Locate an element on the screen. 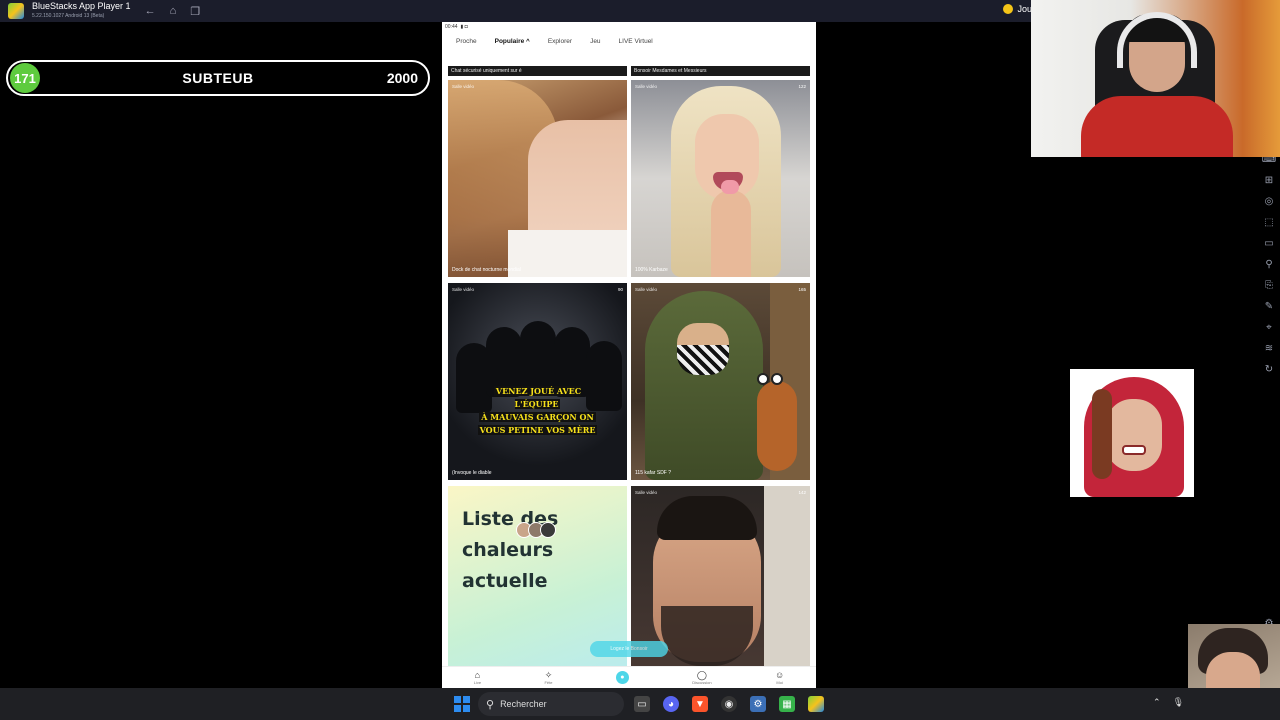 The height and width of the screenshot is (720, 1280). live-icon: ● is located at coordinates (622, 677).